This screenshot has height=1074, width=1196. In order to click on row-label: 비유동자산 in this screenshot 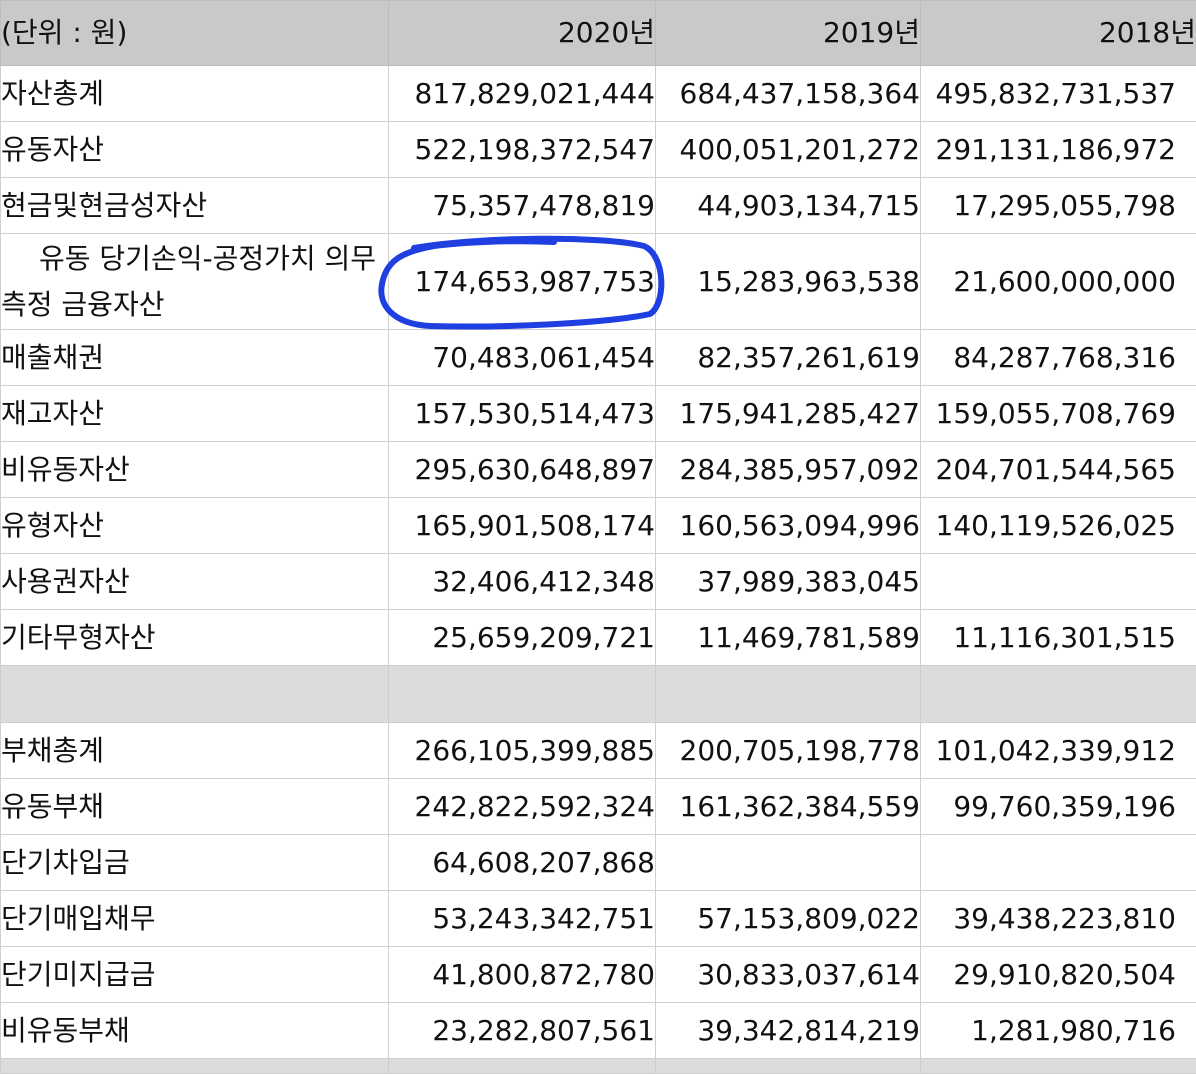, I will do `click(195, 470)`.